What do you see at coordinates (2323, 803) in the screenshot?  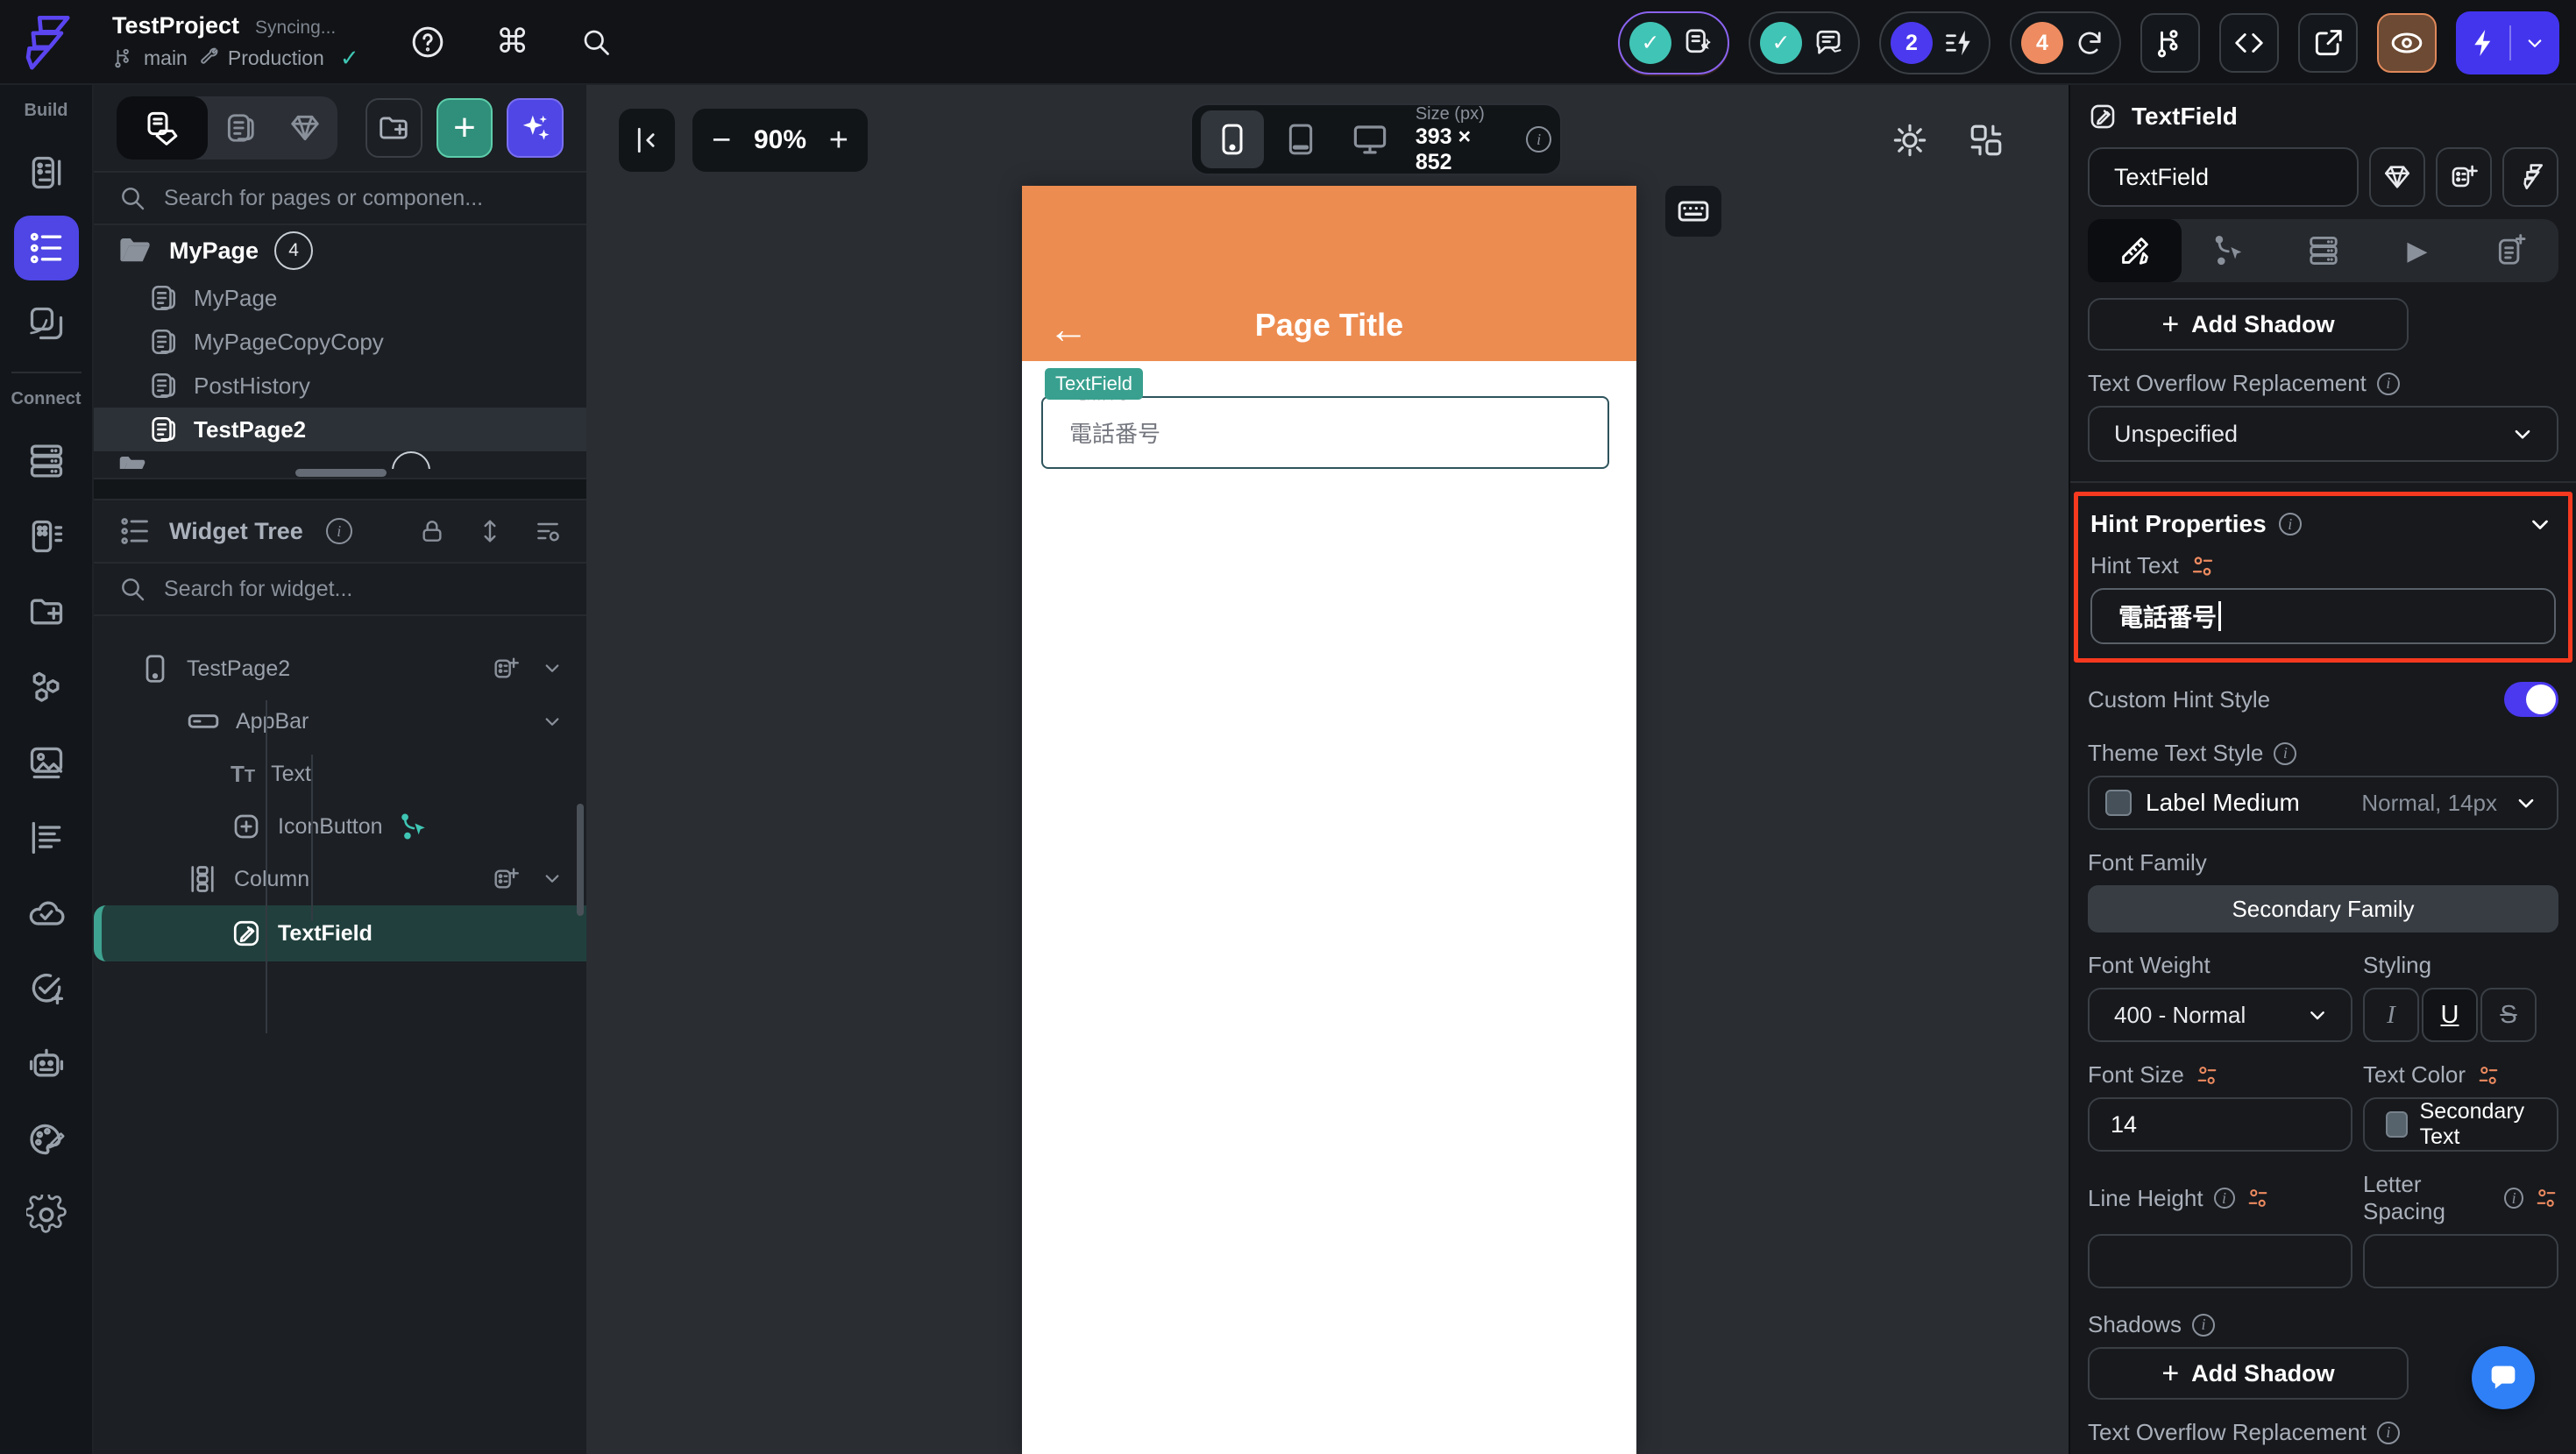 I see `theme-text-style-selector: Label Medium Normal, 14px` at bounding box center [2323, 803].